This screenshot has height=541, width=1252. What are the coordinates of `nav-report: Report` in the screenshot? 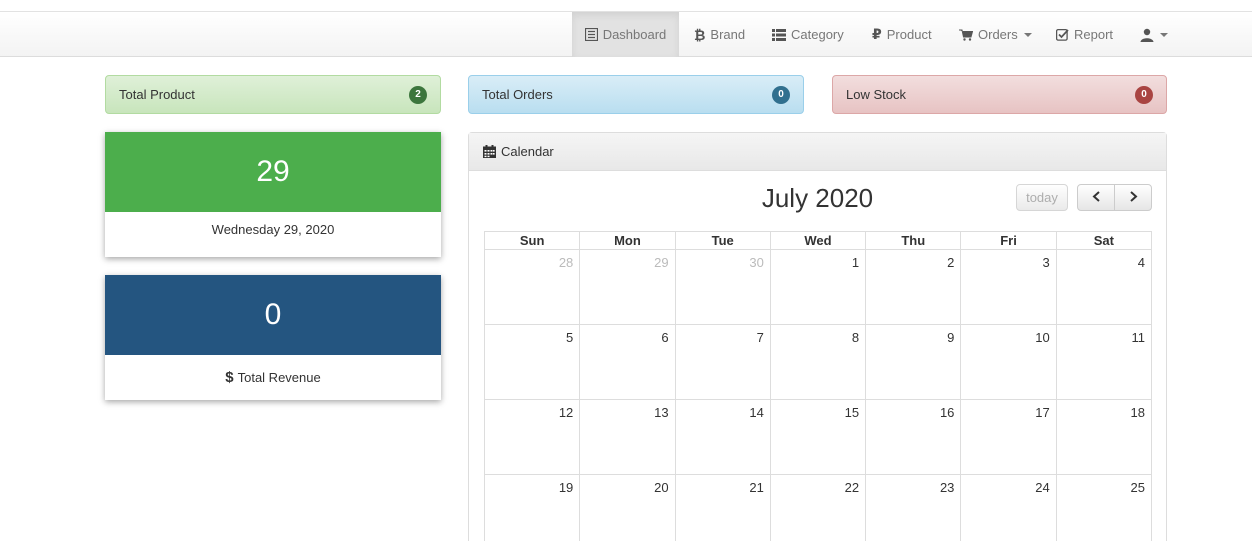 It's located at (1084, 34).